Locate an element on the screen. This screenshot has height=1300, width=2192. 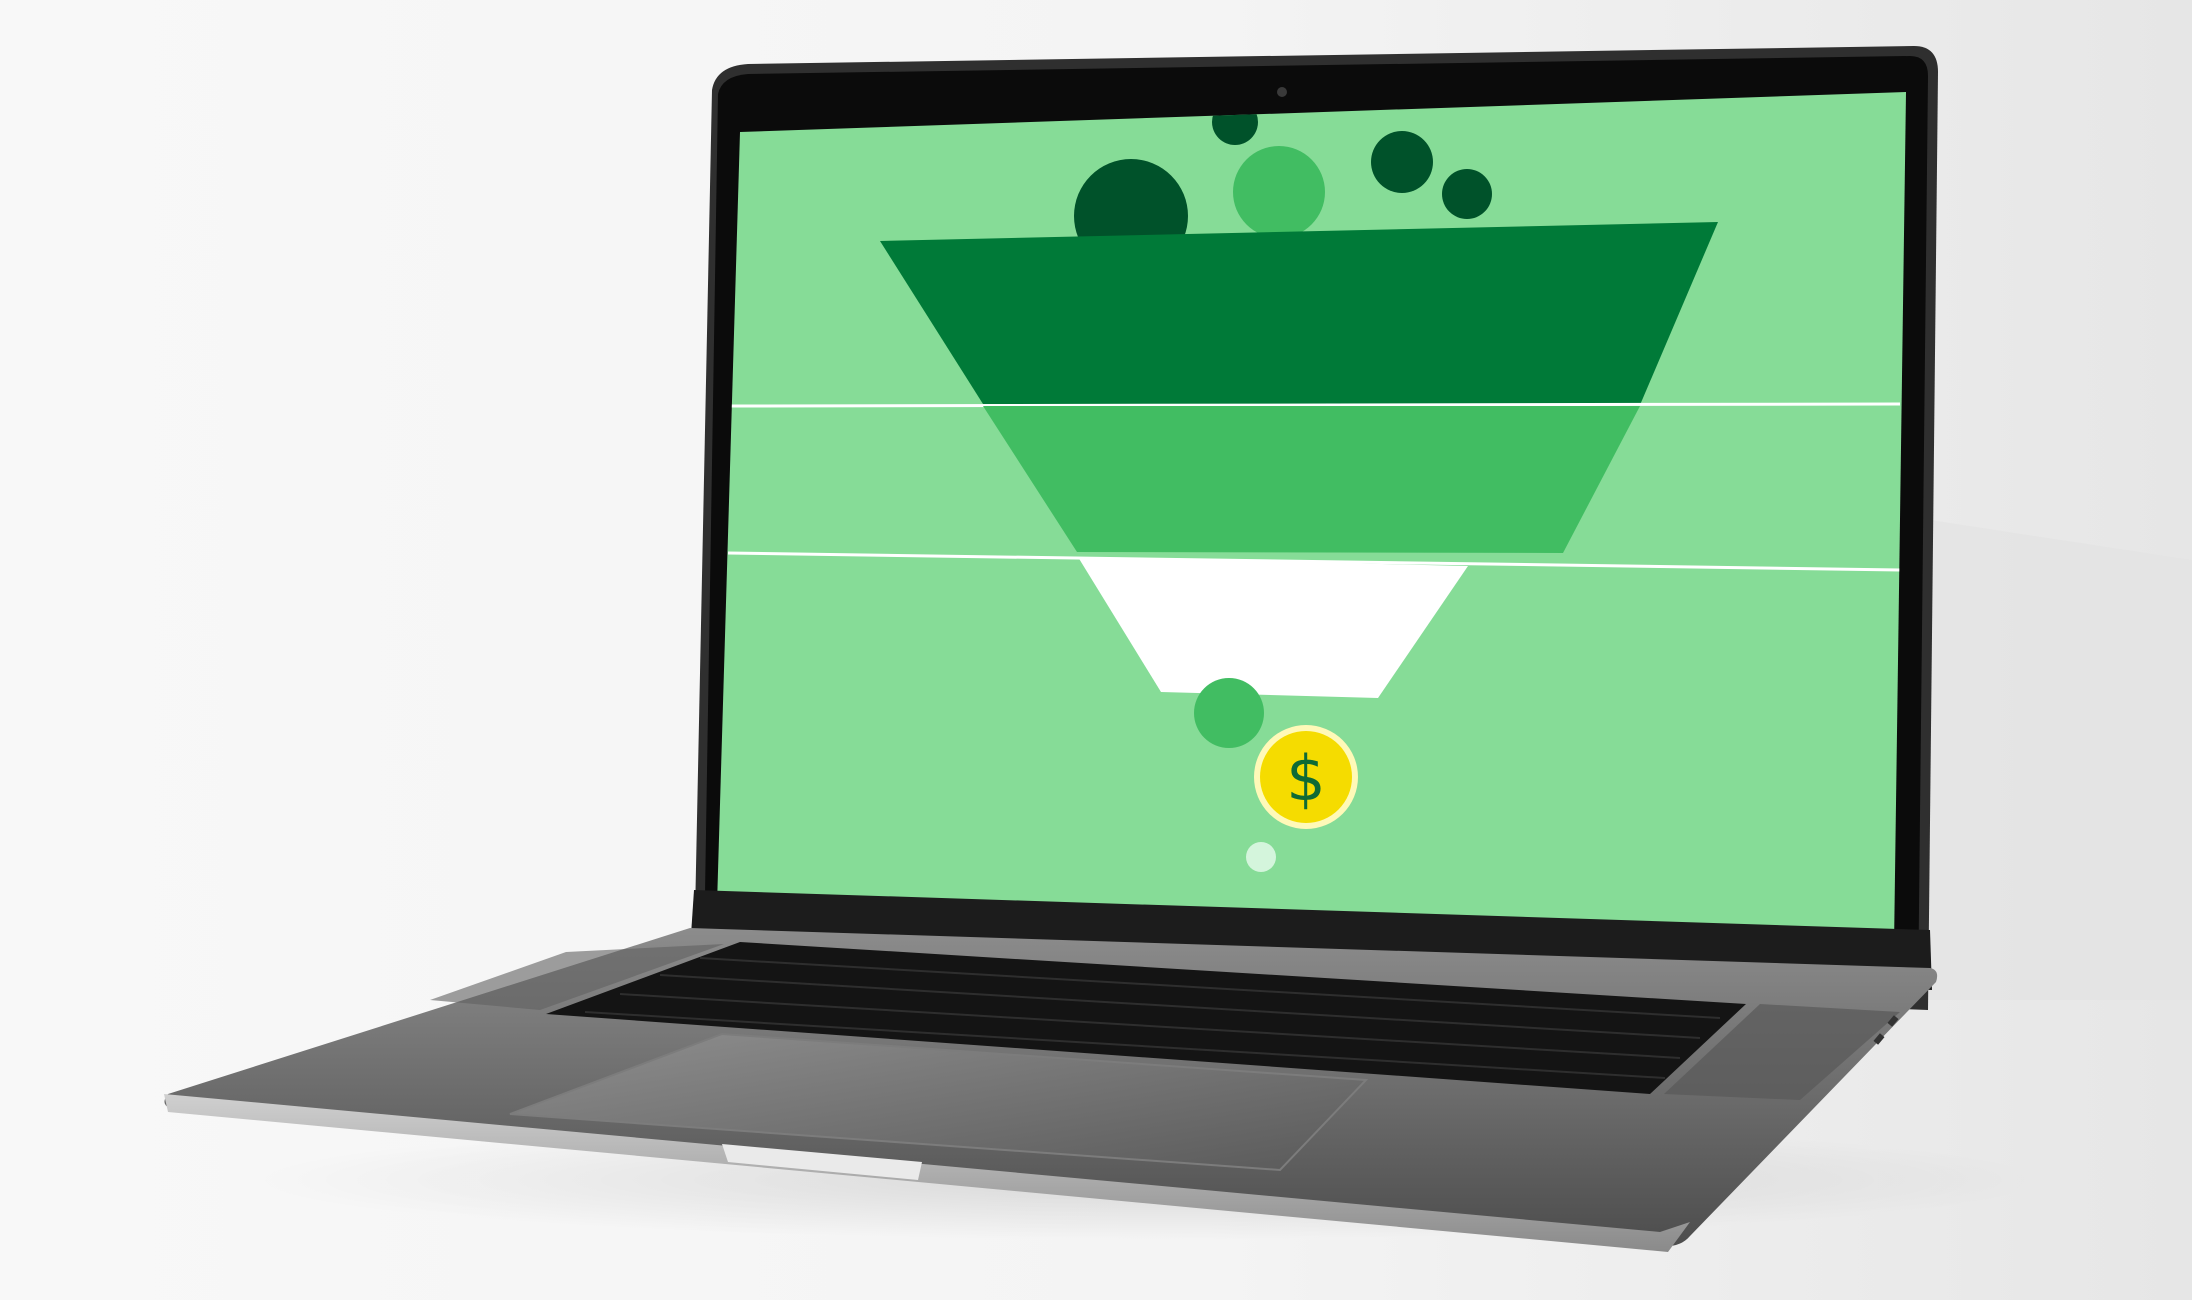
bubble-dark-medium is located at coordinates (1402, 162).